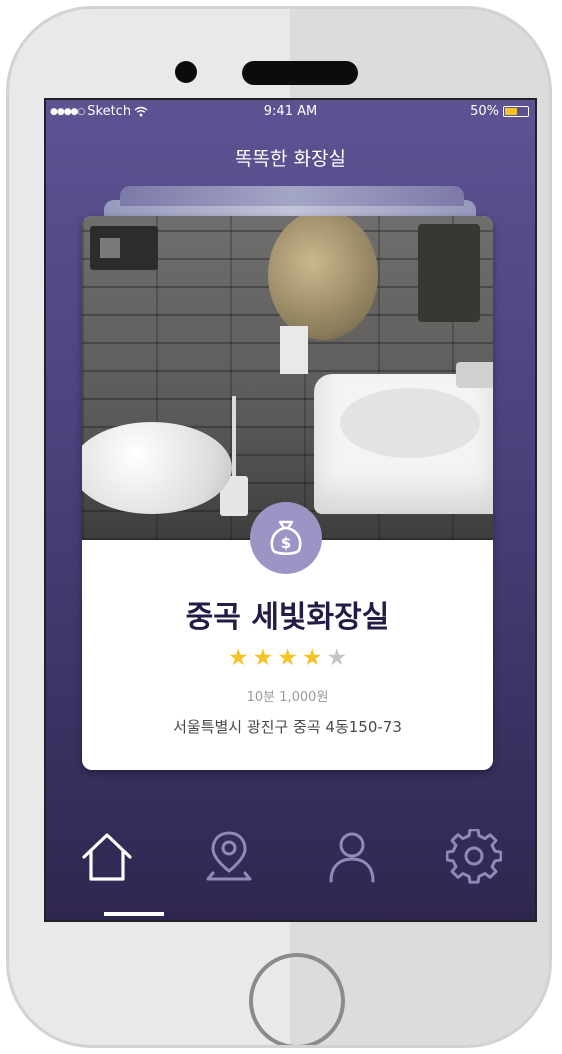  I want to click on status-bar: ●●●●○ Sketch 9:41 AM 50%, so click(290, 112).